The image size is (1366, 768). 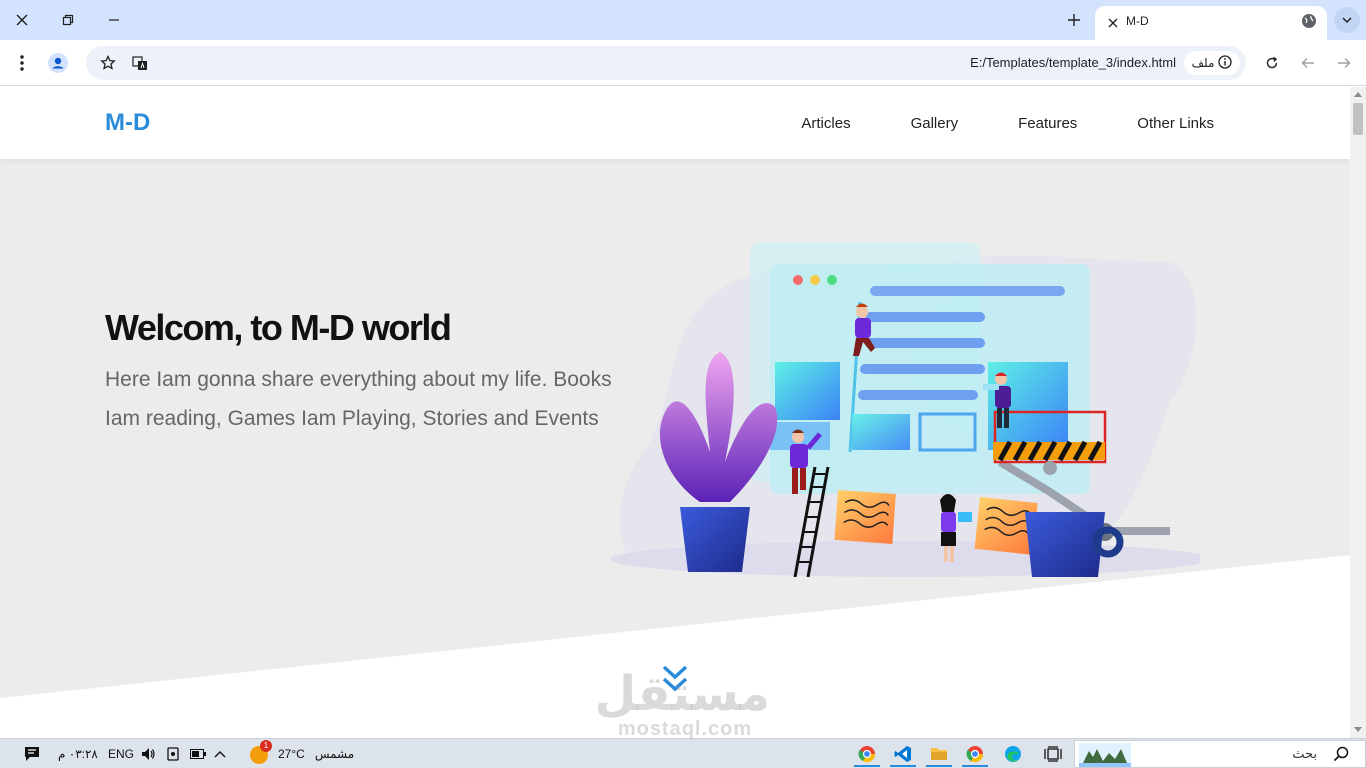 I want to click on forward-button, so click(x=1344, y=63).